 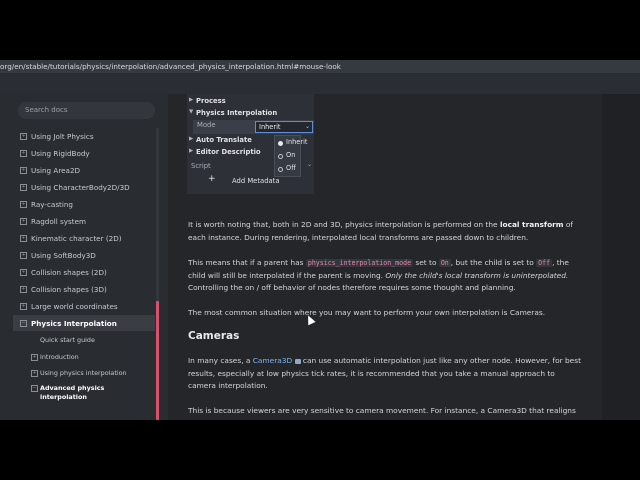 What do you see at coordinates (284, 127) in the screenshot?
I see `mode-select: Inherit ⌄` at bounding box center [284, 127].